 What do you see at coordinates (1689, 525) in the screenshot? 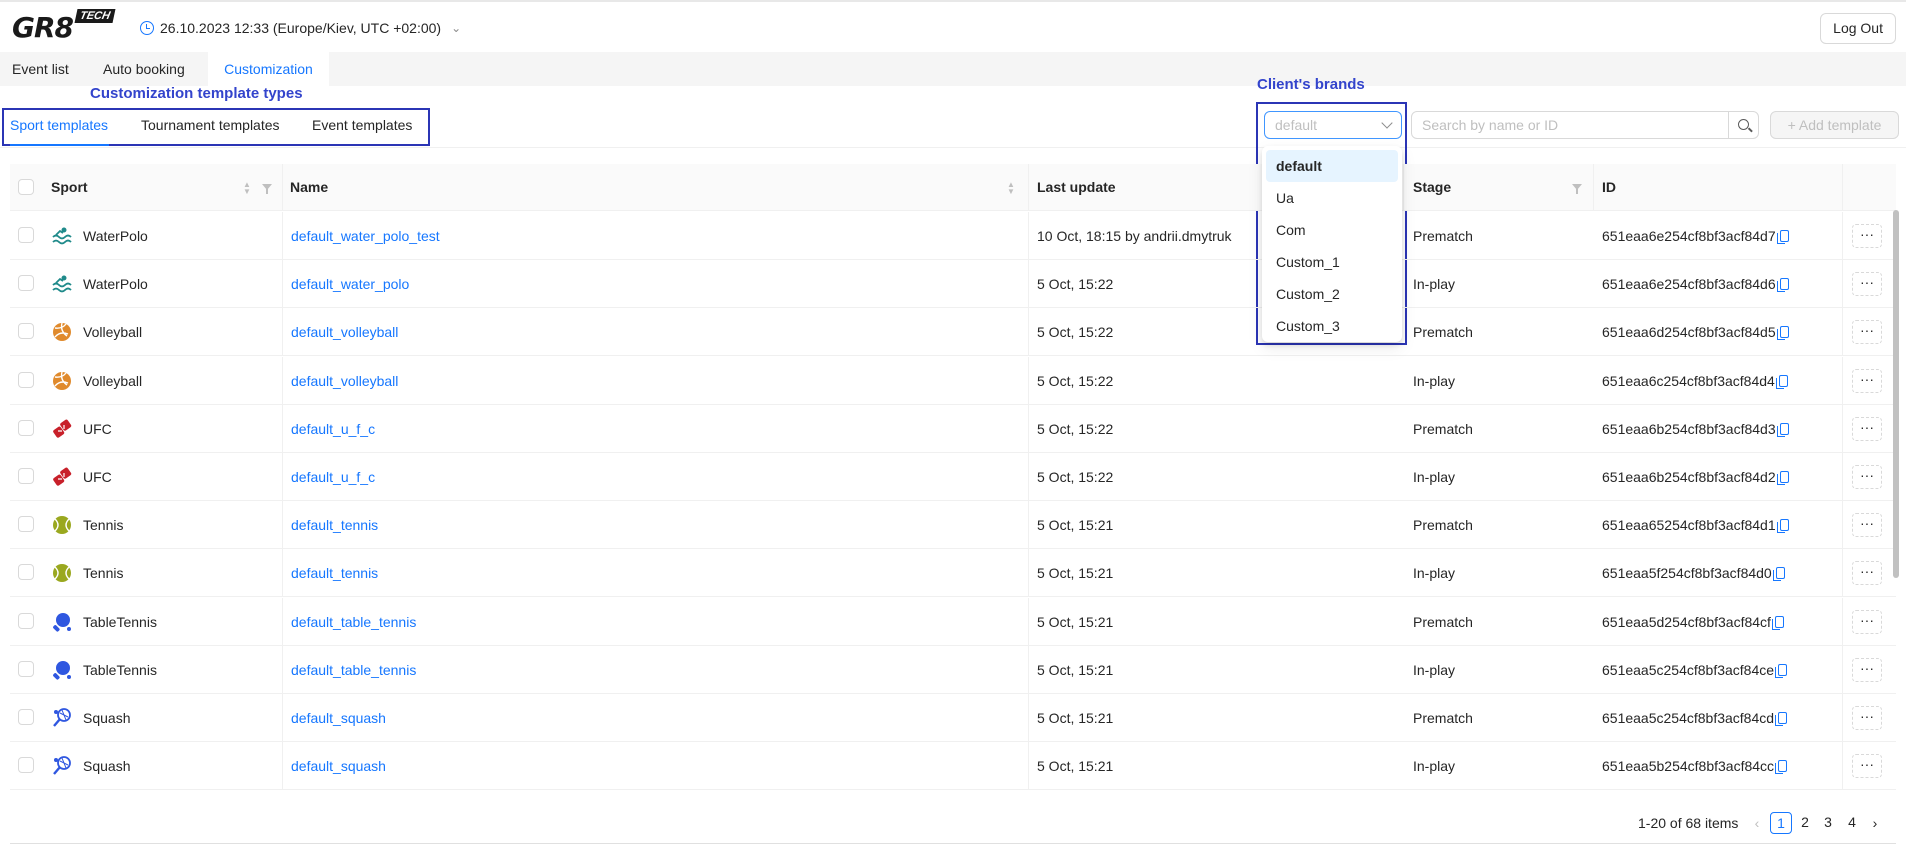
I see `id-text: 651eaa65254cf8bf3acf84d1` at bounding box center [1689, 525].